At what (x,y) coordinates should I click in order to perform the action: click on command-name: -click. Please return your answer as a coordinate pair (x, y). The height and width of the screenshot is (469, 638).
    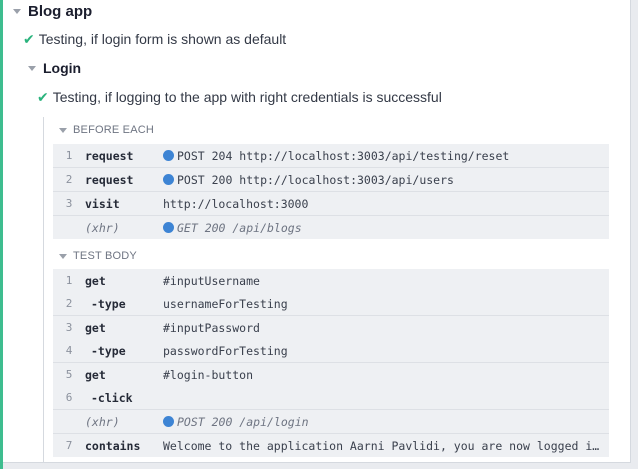
    Looking at the image, I should click on (112, 397).